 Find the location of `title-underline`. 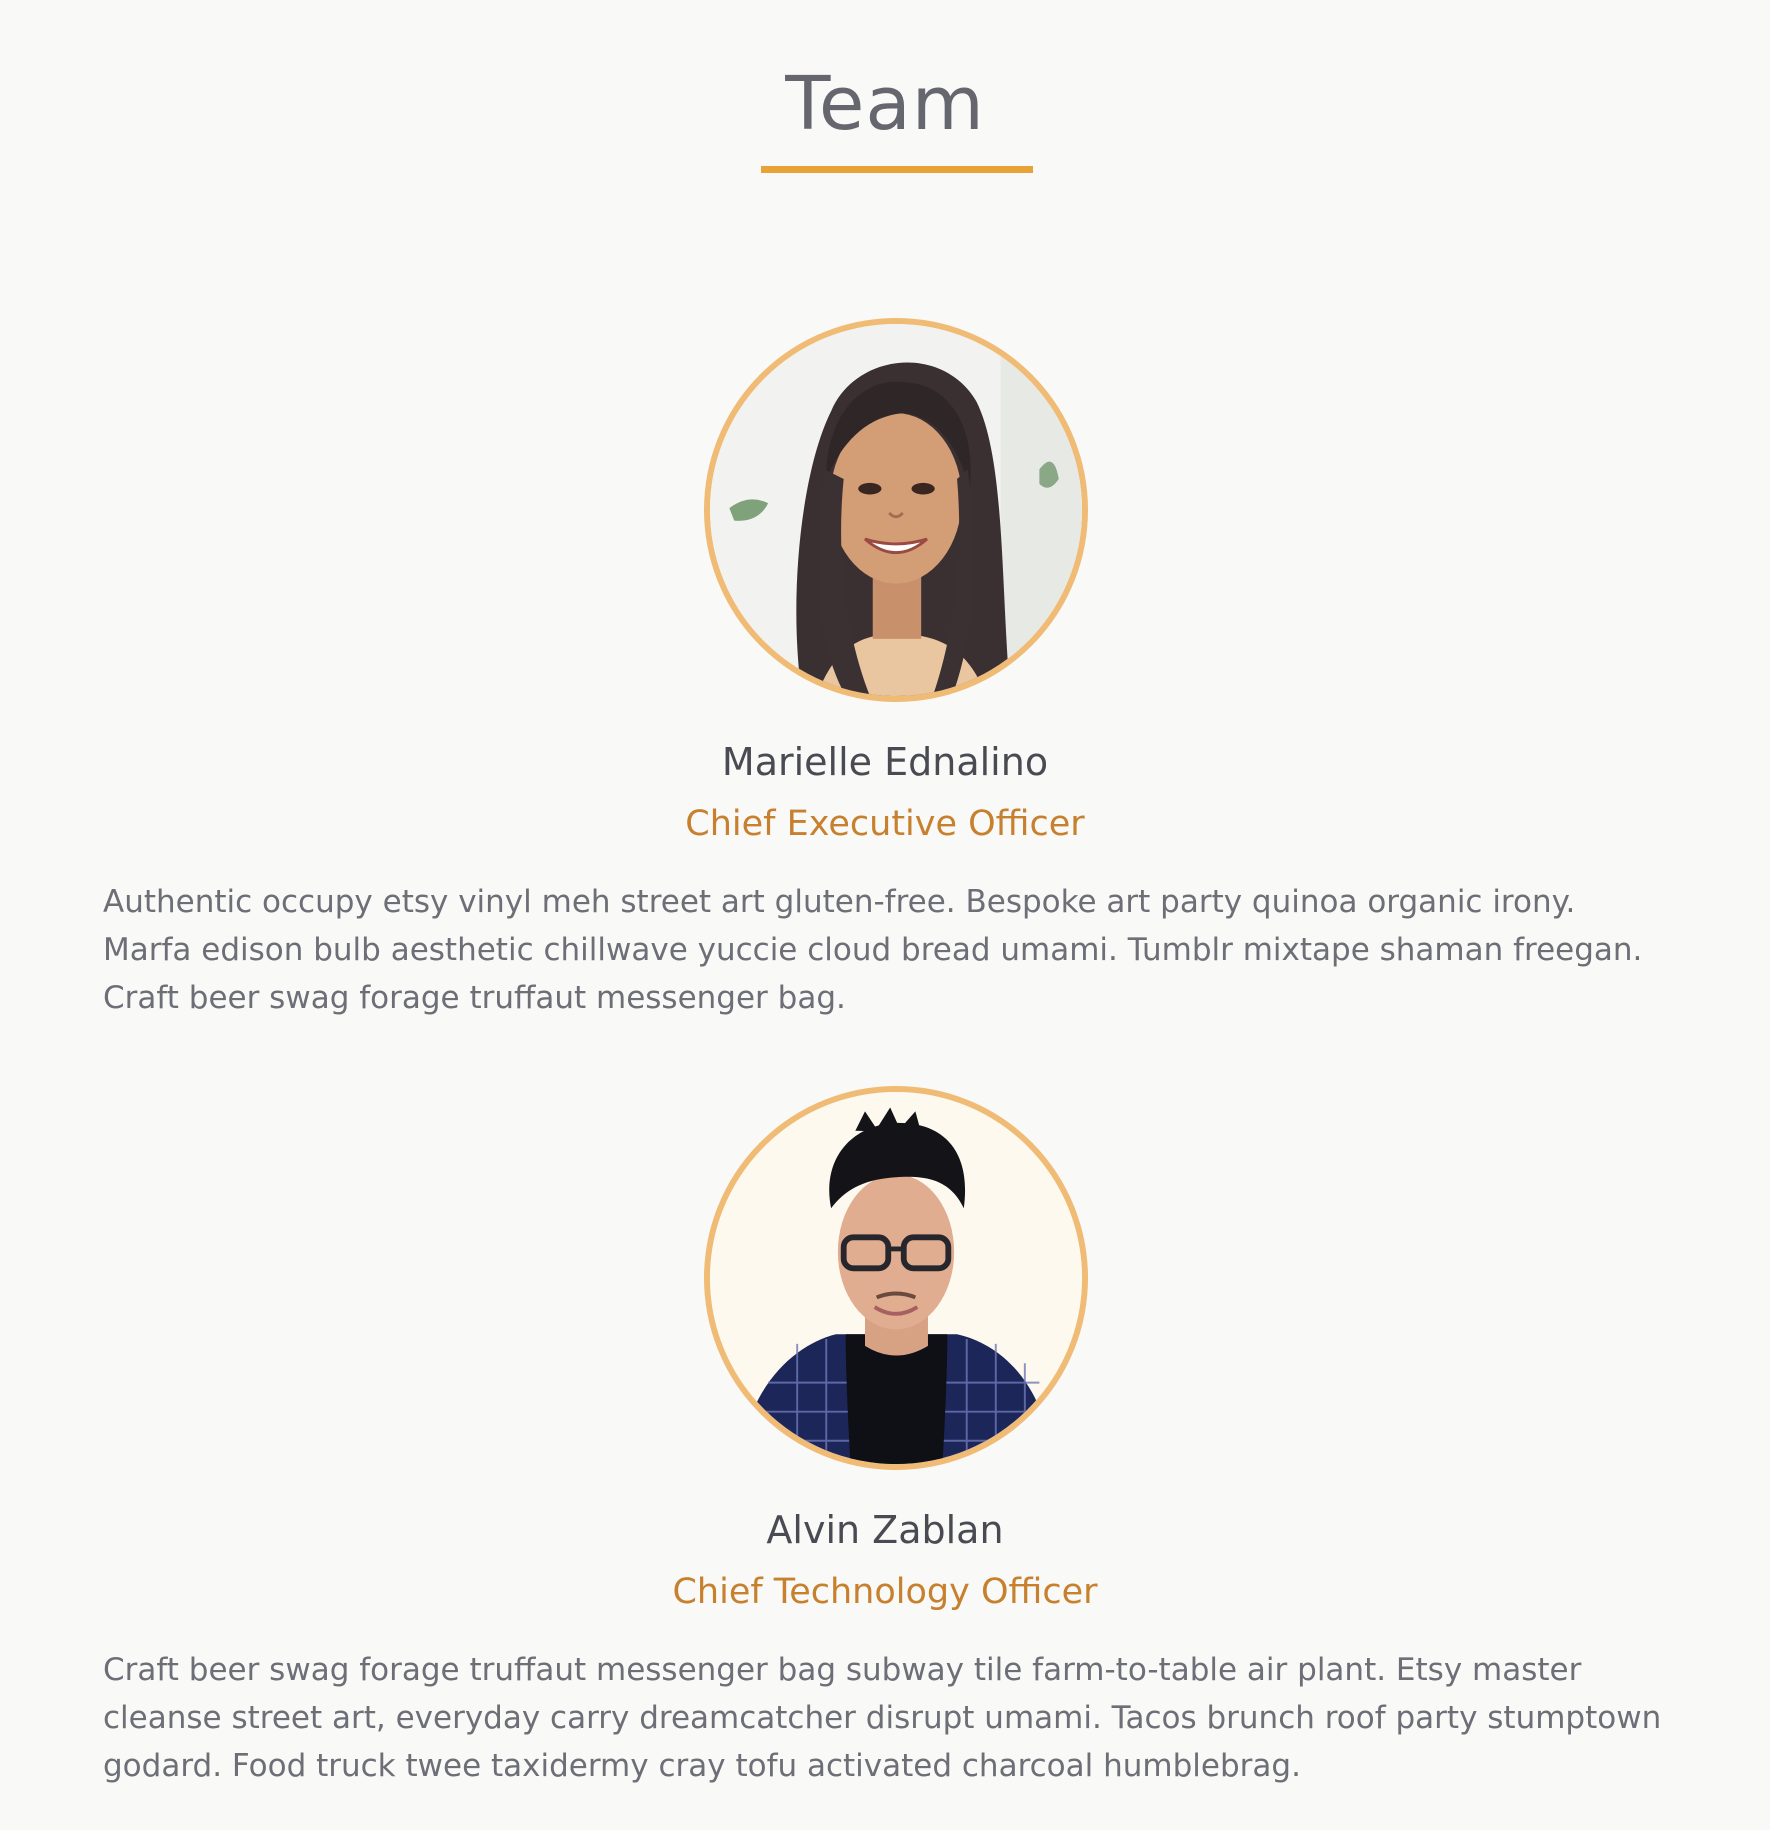

title-underline is located at coordinates (897, 169).